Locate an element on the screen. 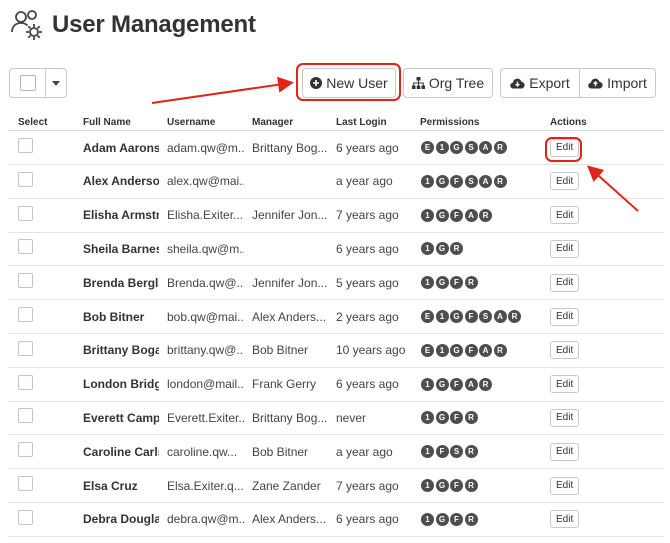  permissions-cell: 1FSR is located at coordinates (486, 451).